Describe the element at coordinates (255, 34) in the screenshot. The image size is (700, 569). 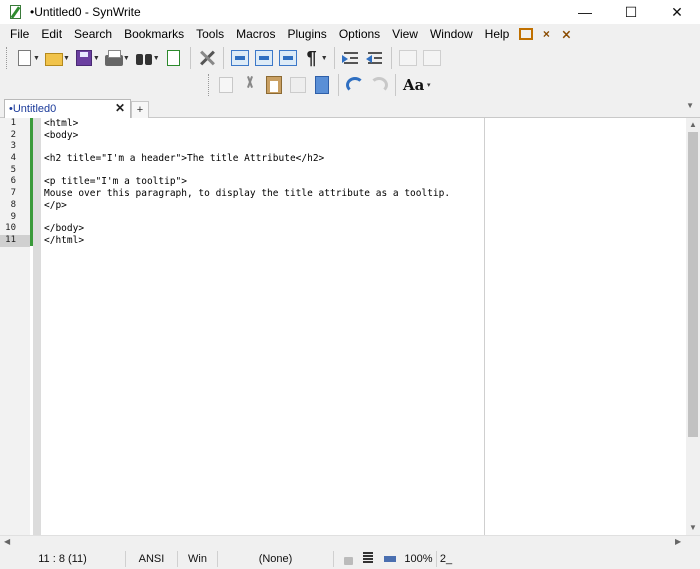
I see `menu-macros: Macros` at that location.